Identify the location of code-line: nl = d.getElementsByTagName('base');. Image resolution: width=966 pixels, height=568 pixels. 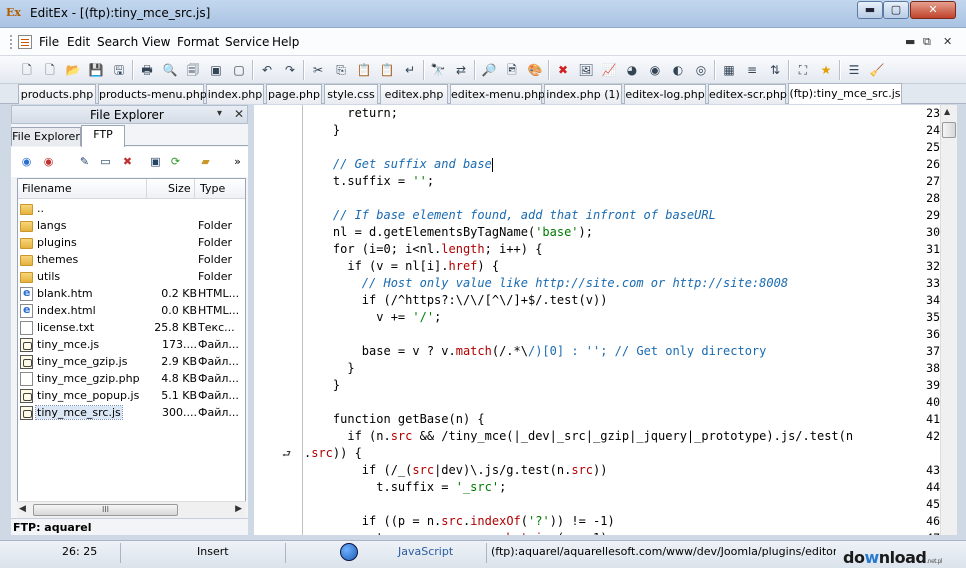
(448, 232).